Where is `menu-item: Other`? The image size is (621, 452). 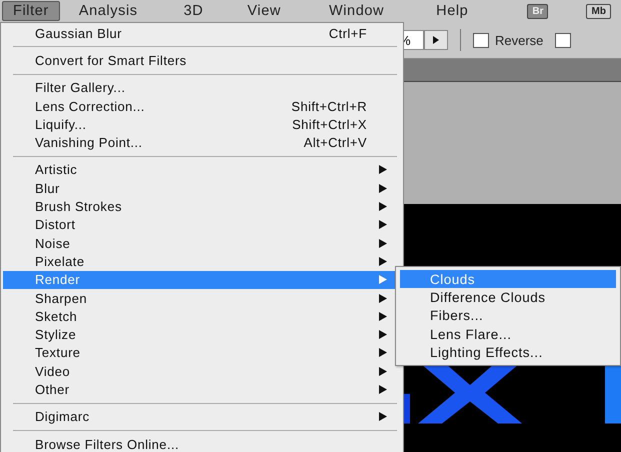
menu-item: Other is located at coordinates (202, 389).